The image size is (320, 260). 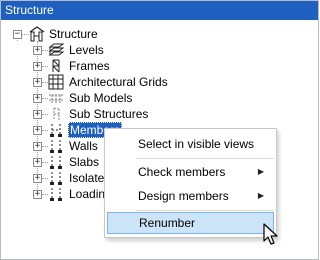 What do you see at coordinates (270, 234) in the screenshot?
I see `mouse-cursor-icon` at bounding box center [270, 234].